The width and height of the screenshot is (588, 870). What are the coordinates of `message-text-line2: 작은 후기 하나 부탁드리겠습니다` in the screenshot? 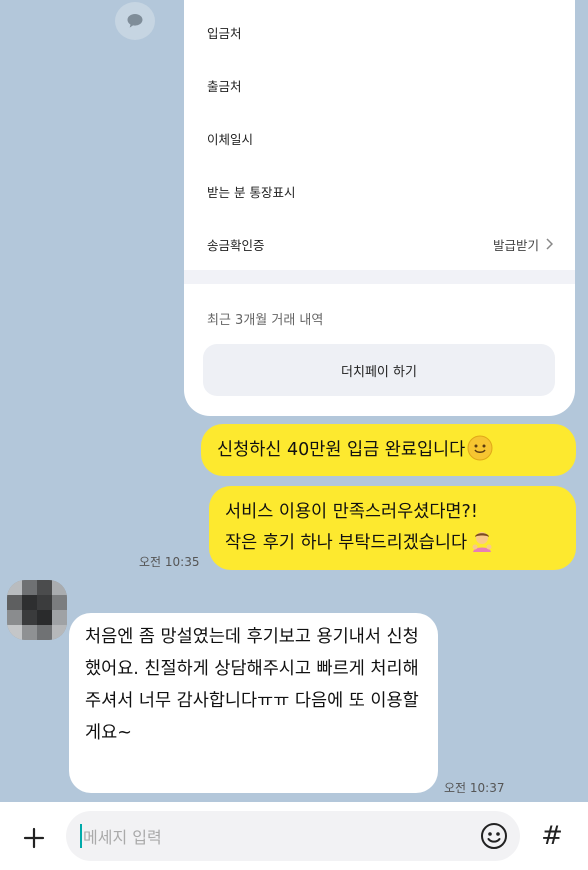 It's located at (346, 543).